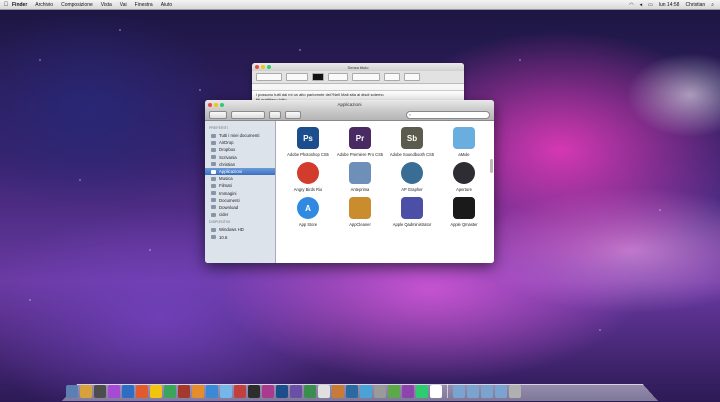 This screenshot has width=720, height=402. What do you see at coordinates (338, 77) in the screenshot?
I see `bold-italic-buttons` at bounding box center [338, 77].